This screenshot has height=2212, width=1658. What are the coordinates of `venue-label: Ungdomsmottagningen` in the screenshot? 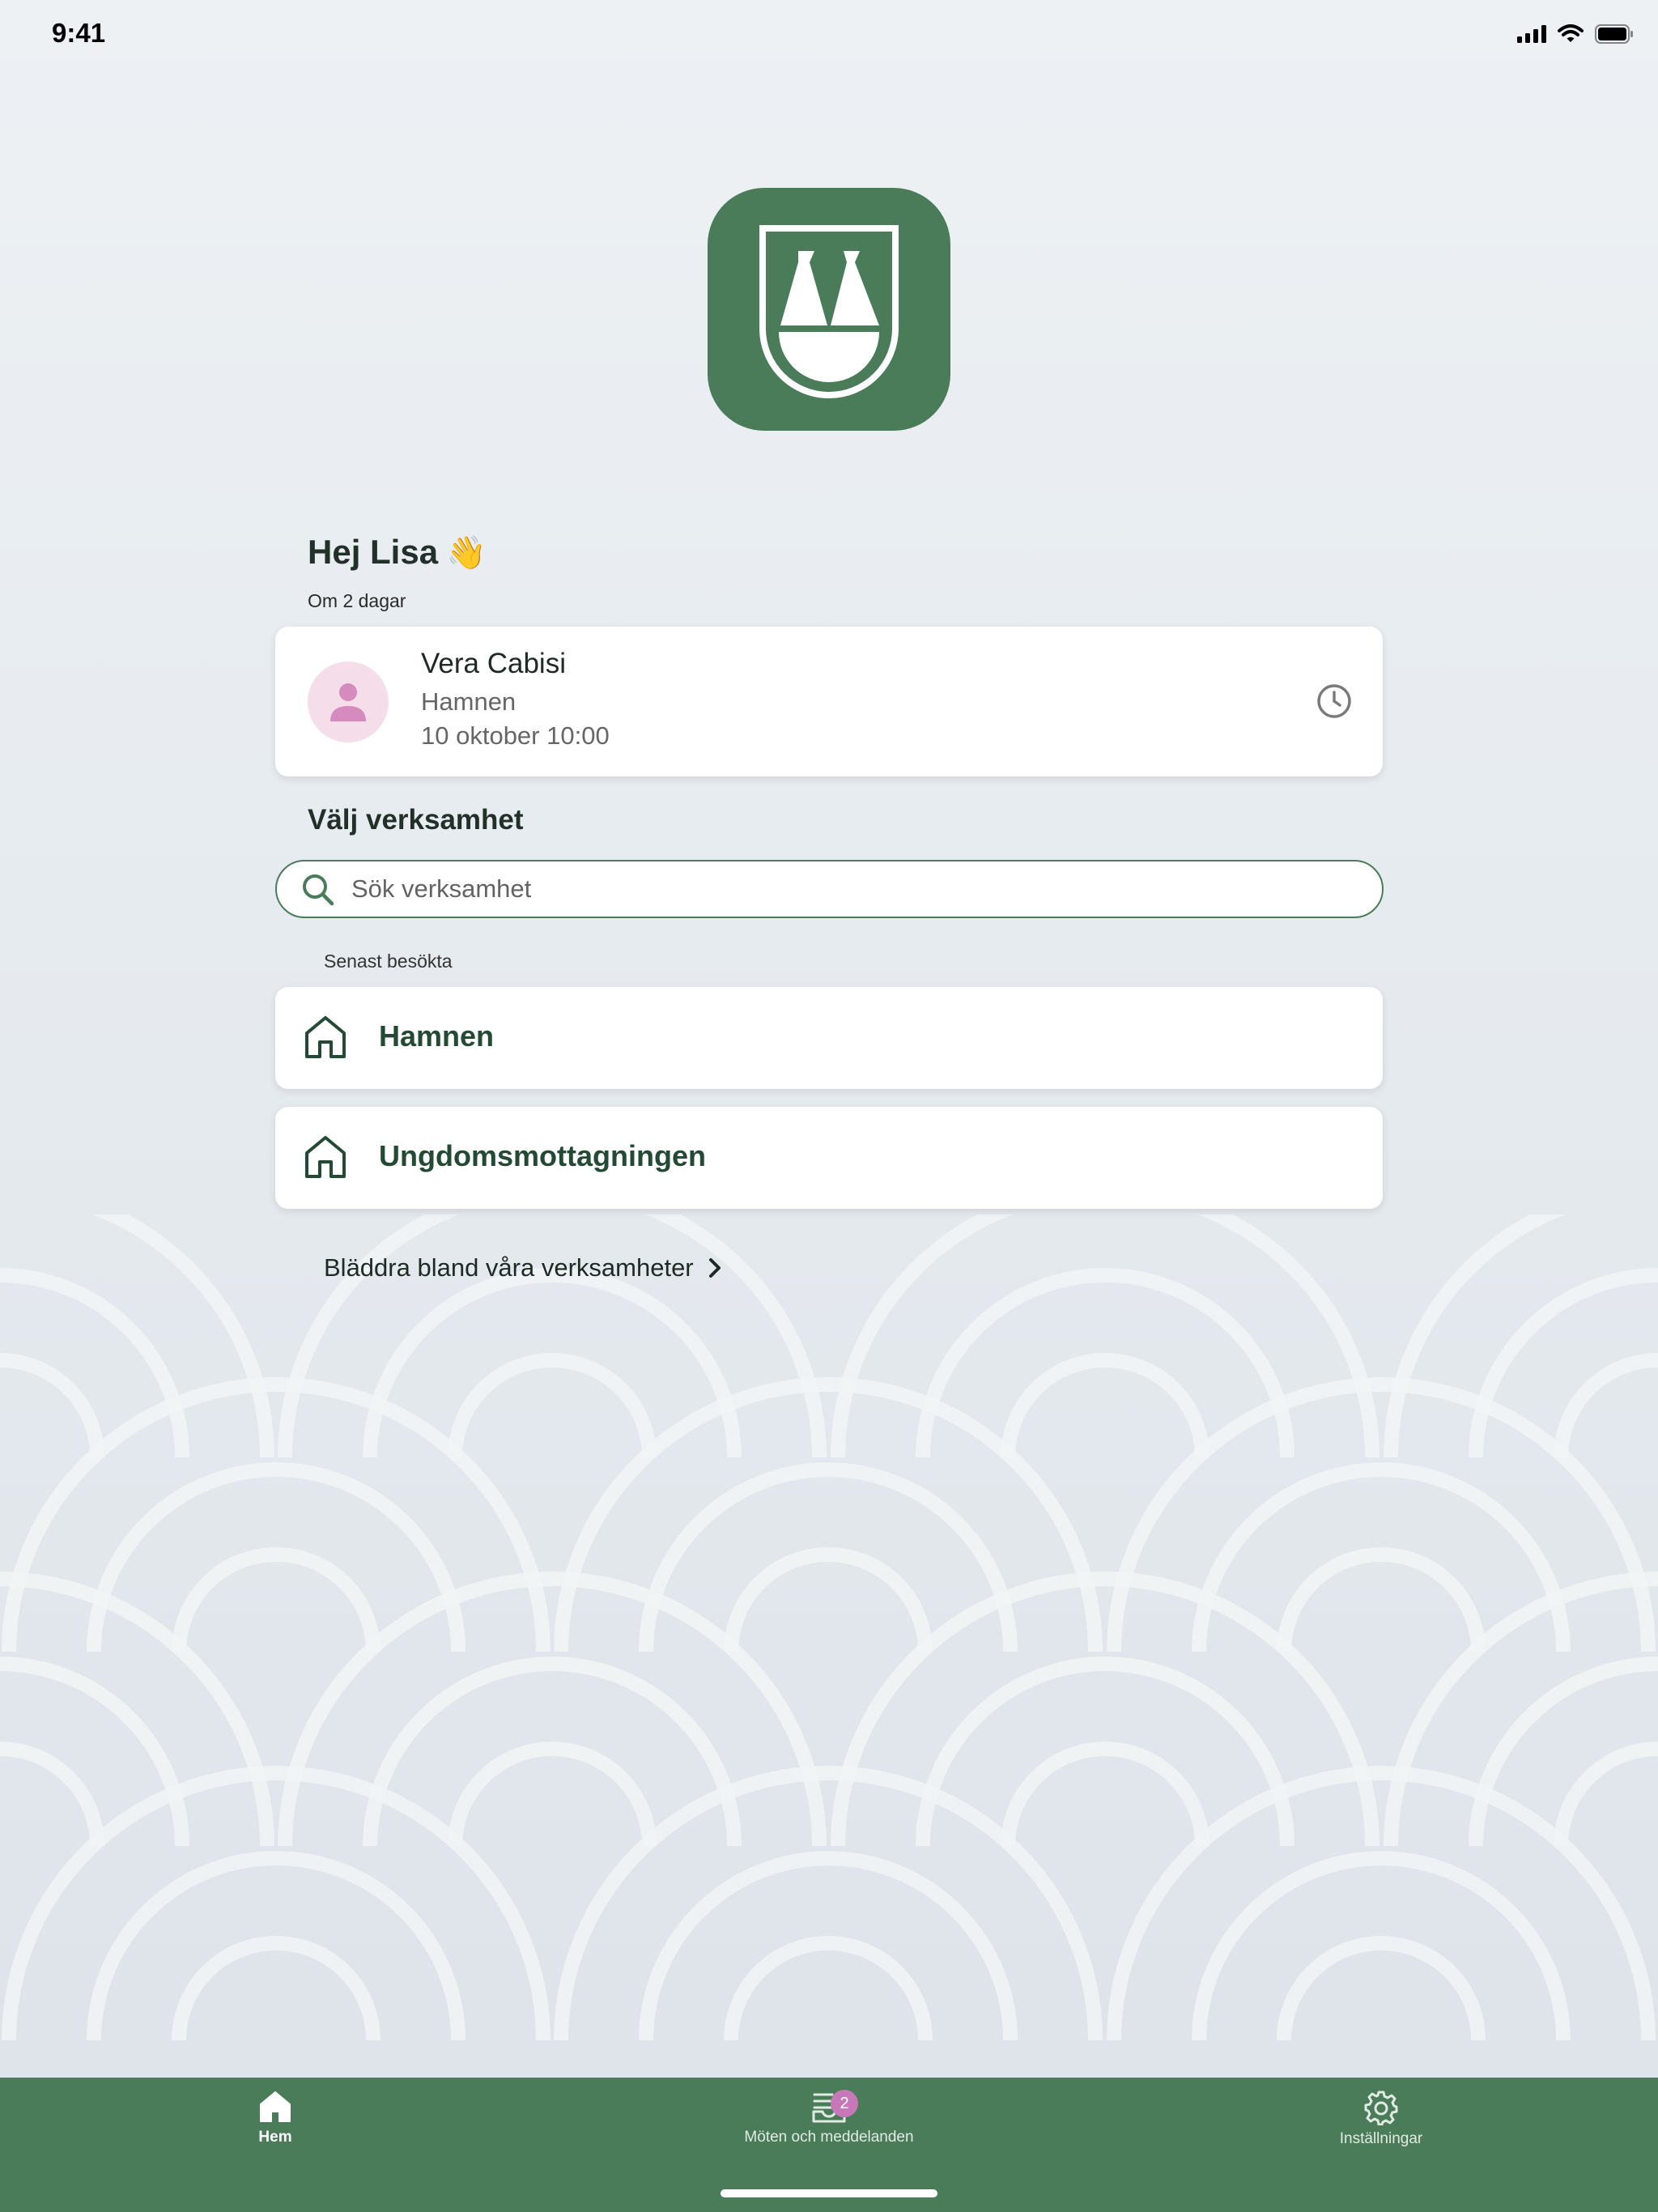 It's located at (542, 1155).